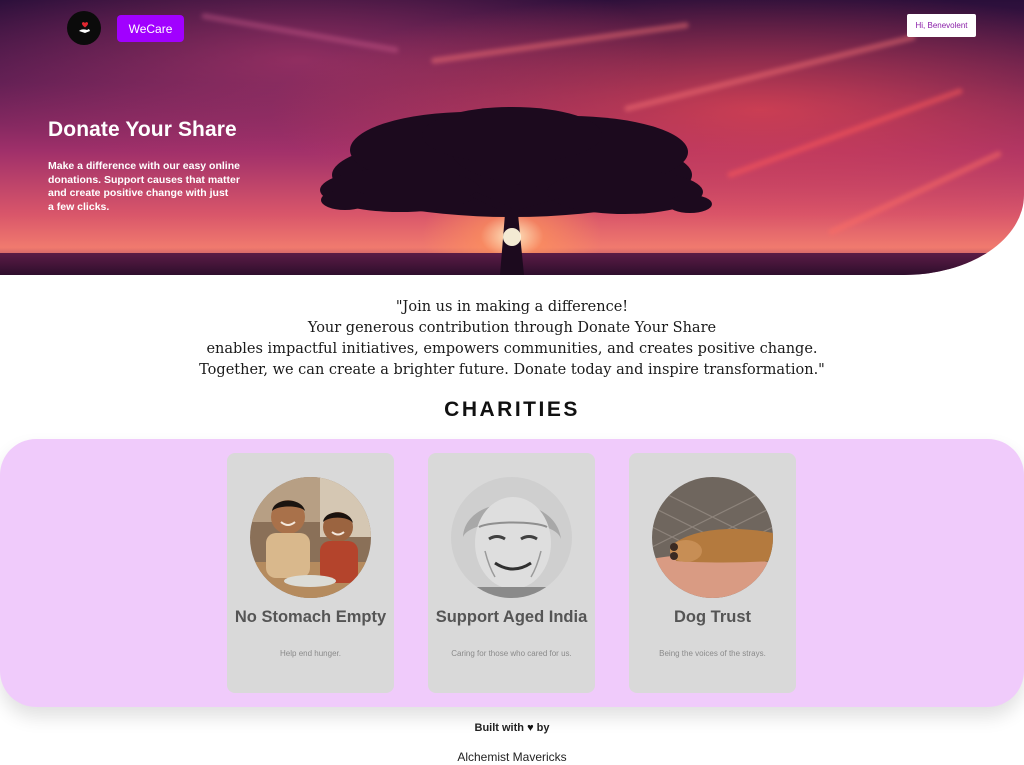 This screenshot has width=1024, height=765. Describe the element at coordinates (512, 757) in the screenshot. I see `team-name: Alchemist Mavericks` at that location.